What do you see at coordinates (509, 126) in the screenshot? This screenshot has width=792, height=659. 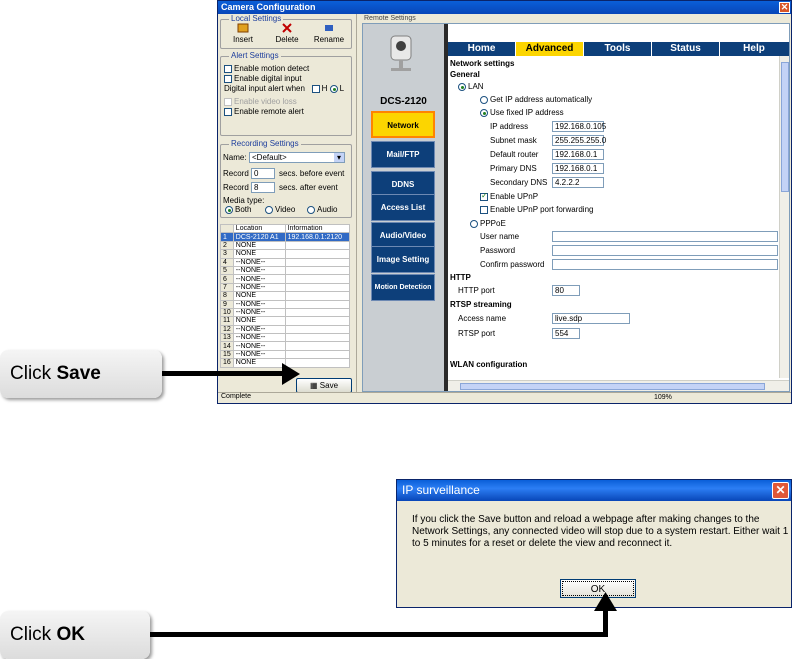 I see `ip-label: IP address` at bounding box center [509, 126].